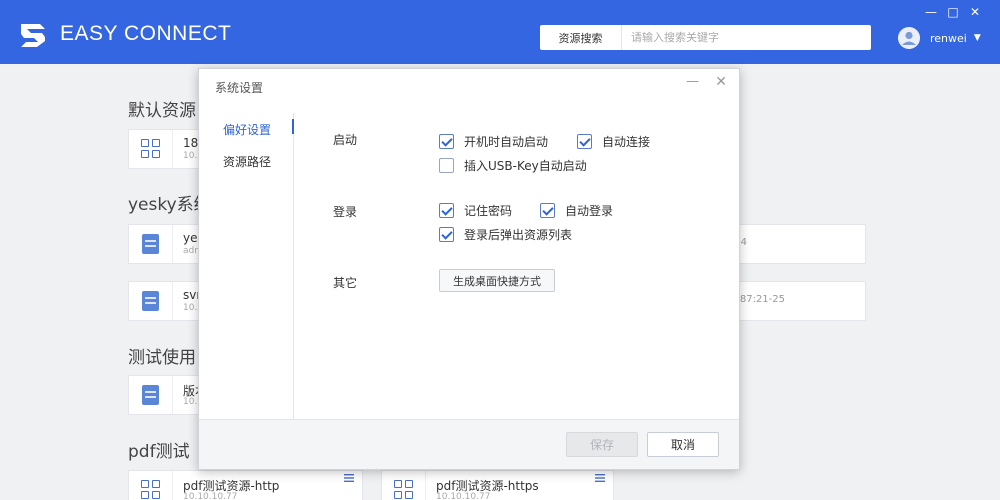 This screenshot has width=1000, height=500. What do you see at coordinates (683, 444) in the screenshot?
I see `cancel-button: 取消` at bounding box center [683, 444].